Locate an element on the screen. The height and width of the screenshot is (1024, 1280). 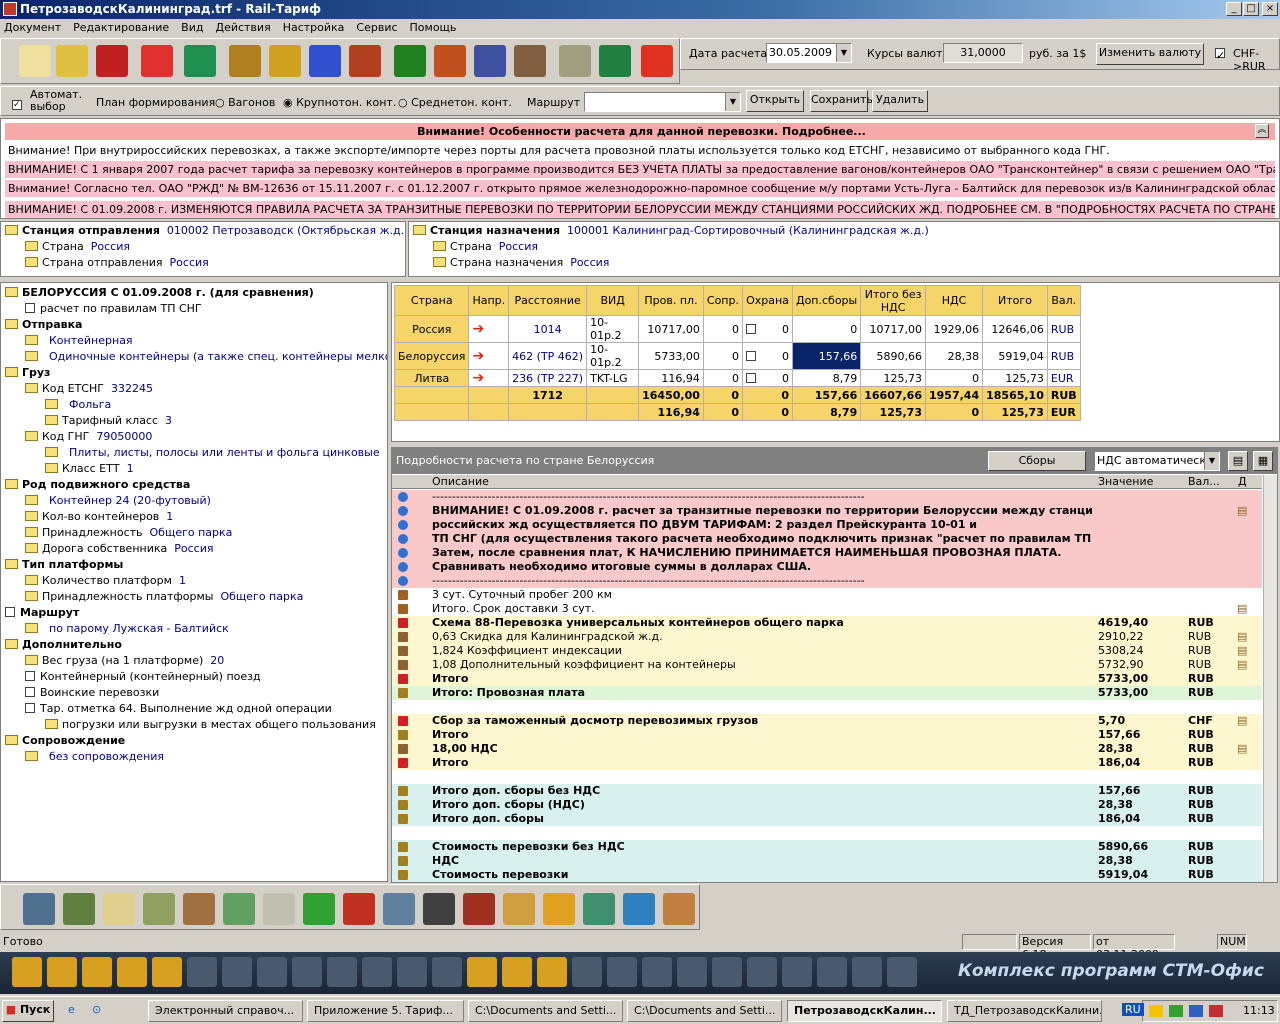
large-container-radio: ◉ Крупнотон. конт. is located at coordinates (339, 102).